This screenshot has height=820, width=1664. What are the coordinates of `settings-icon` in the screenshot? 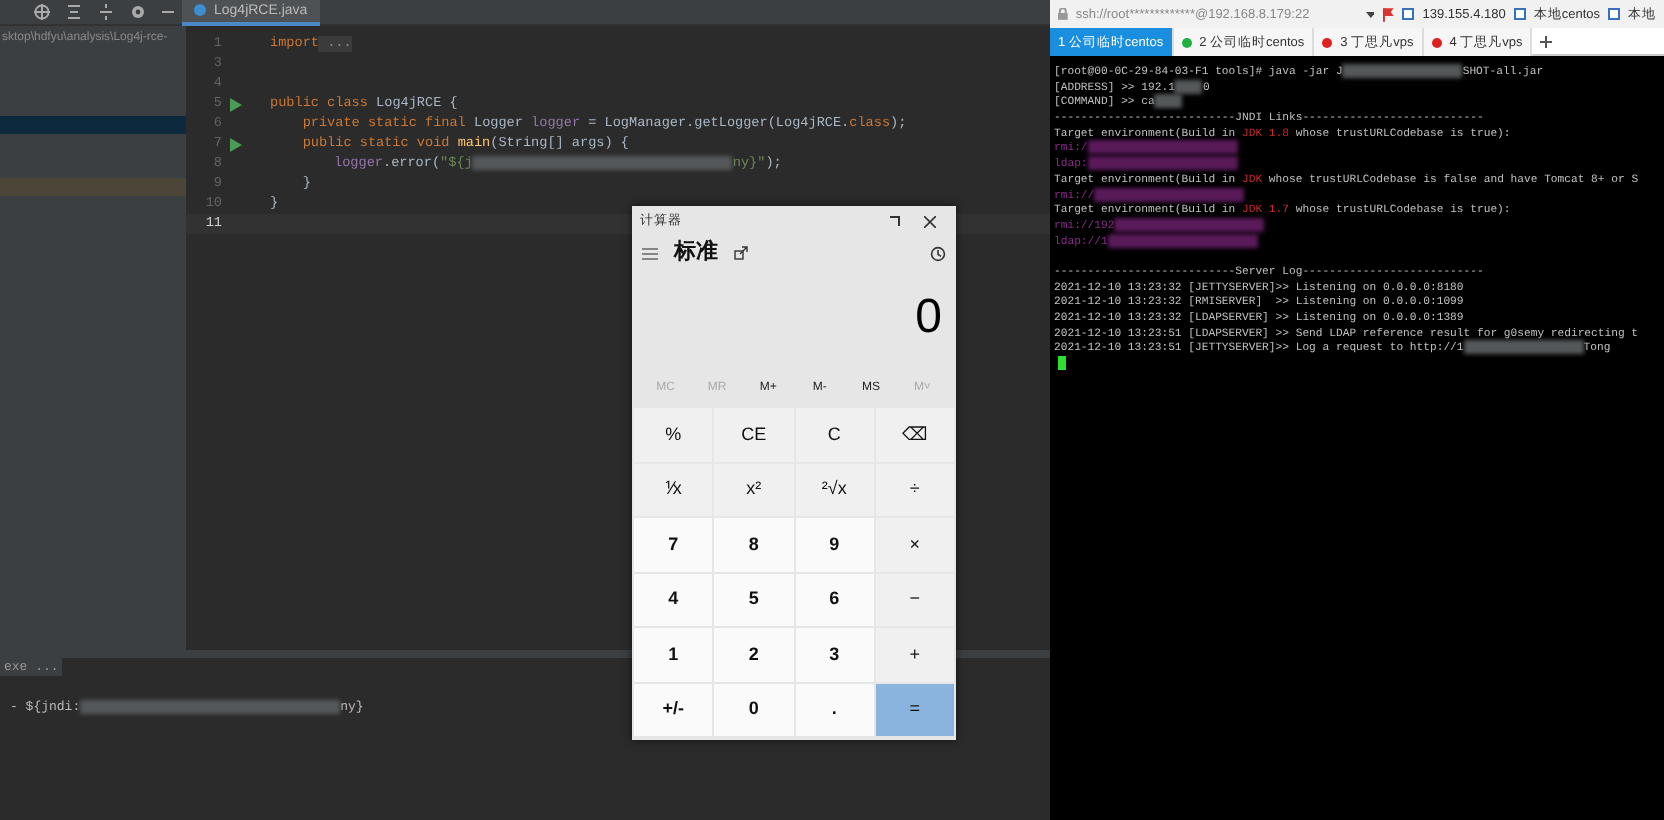 It's located at (138, 12).